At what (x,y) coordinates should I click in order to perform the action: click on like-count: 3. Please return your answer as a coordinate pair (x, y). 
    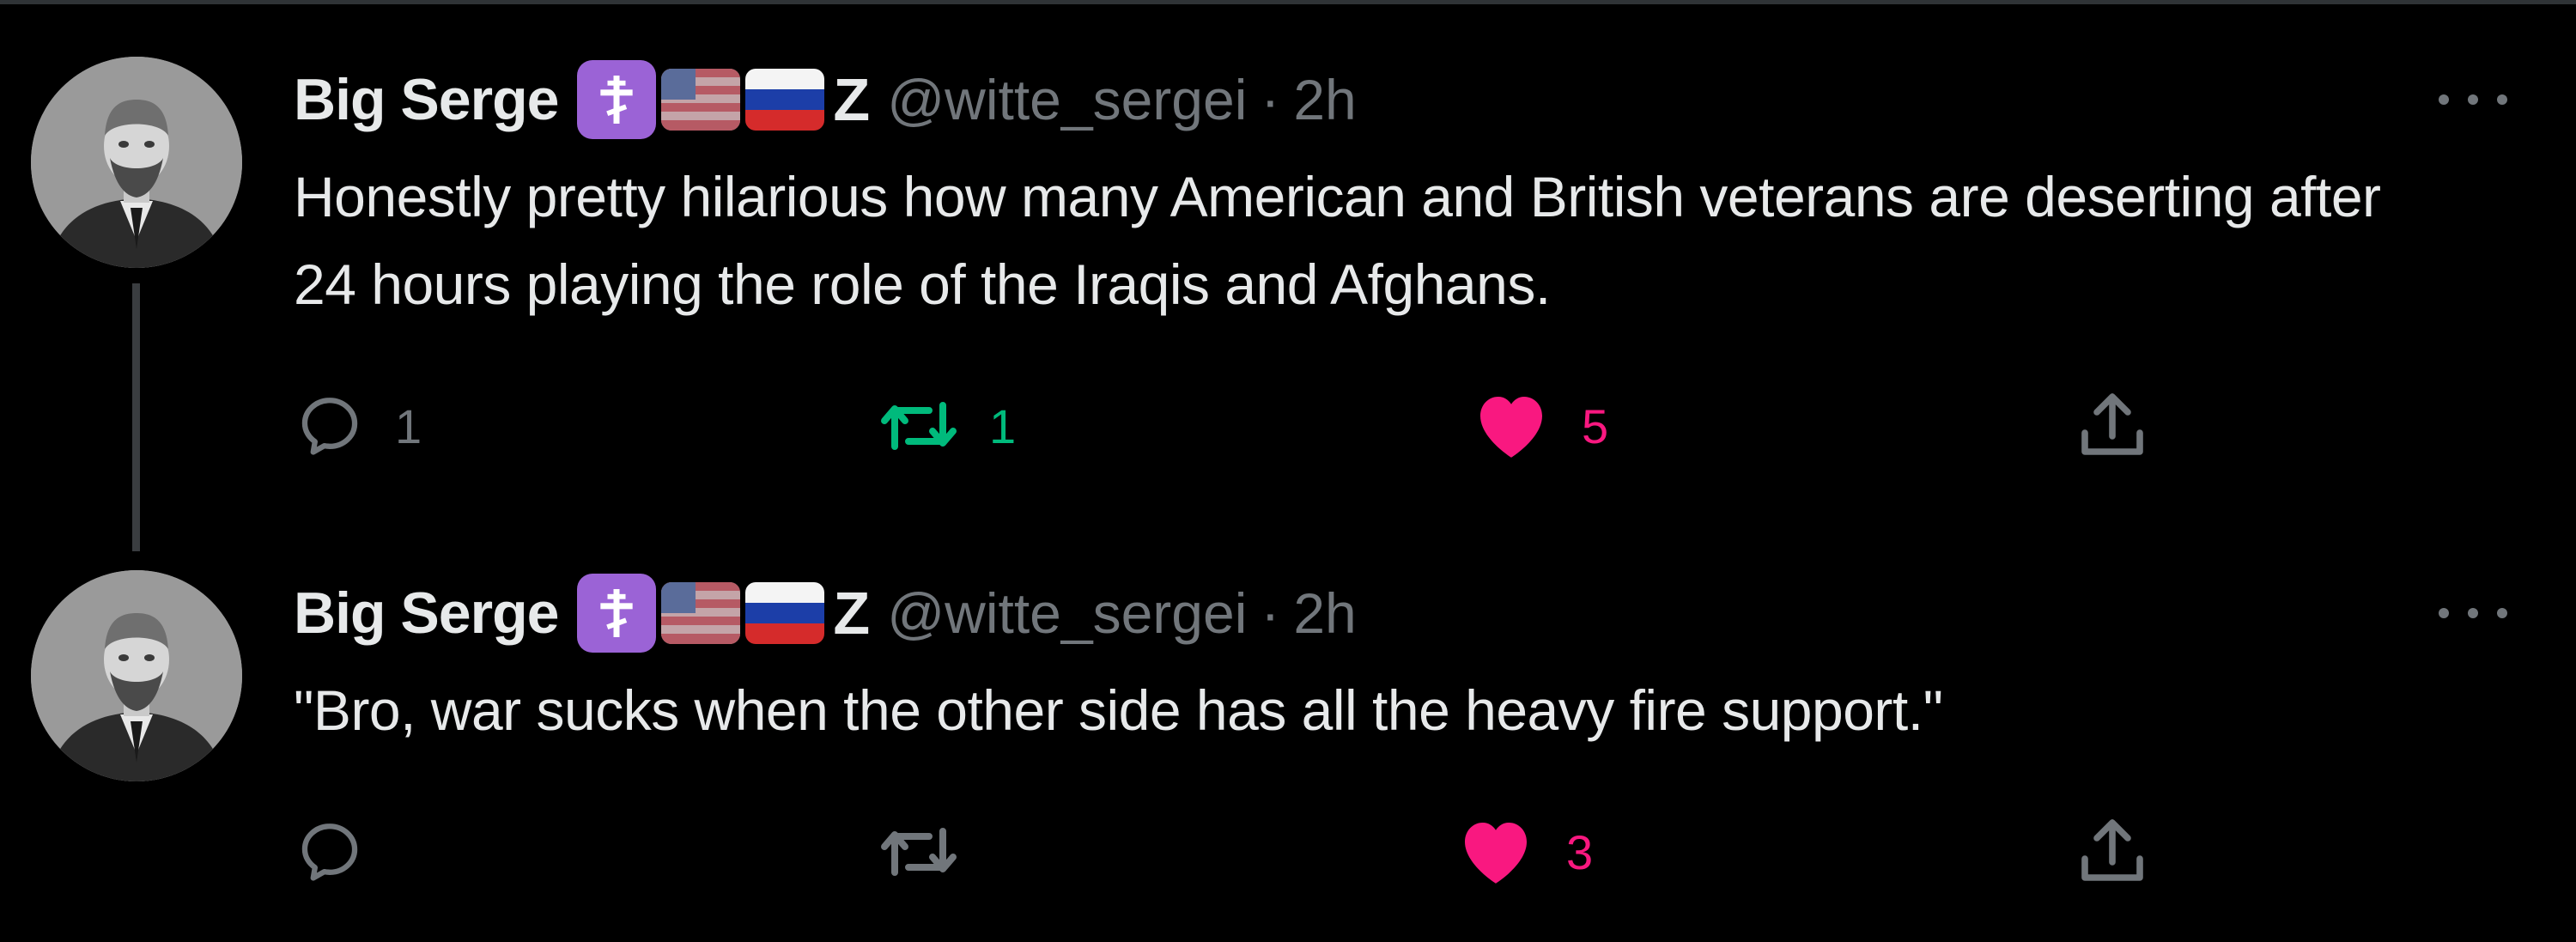
    Looking at the image, I should click on (1580, 851).